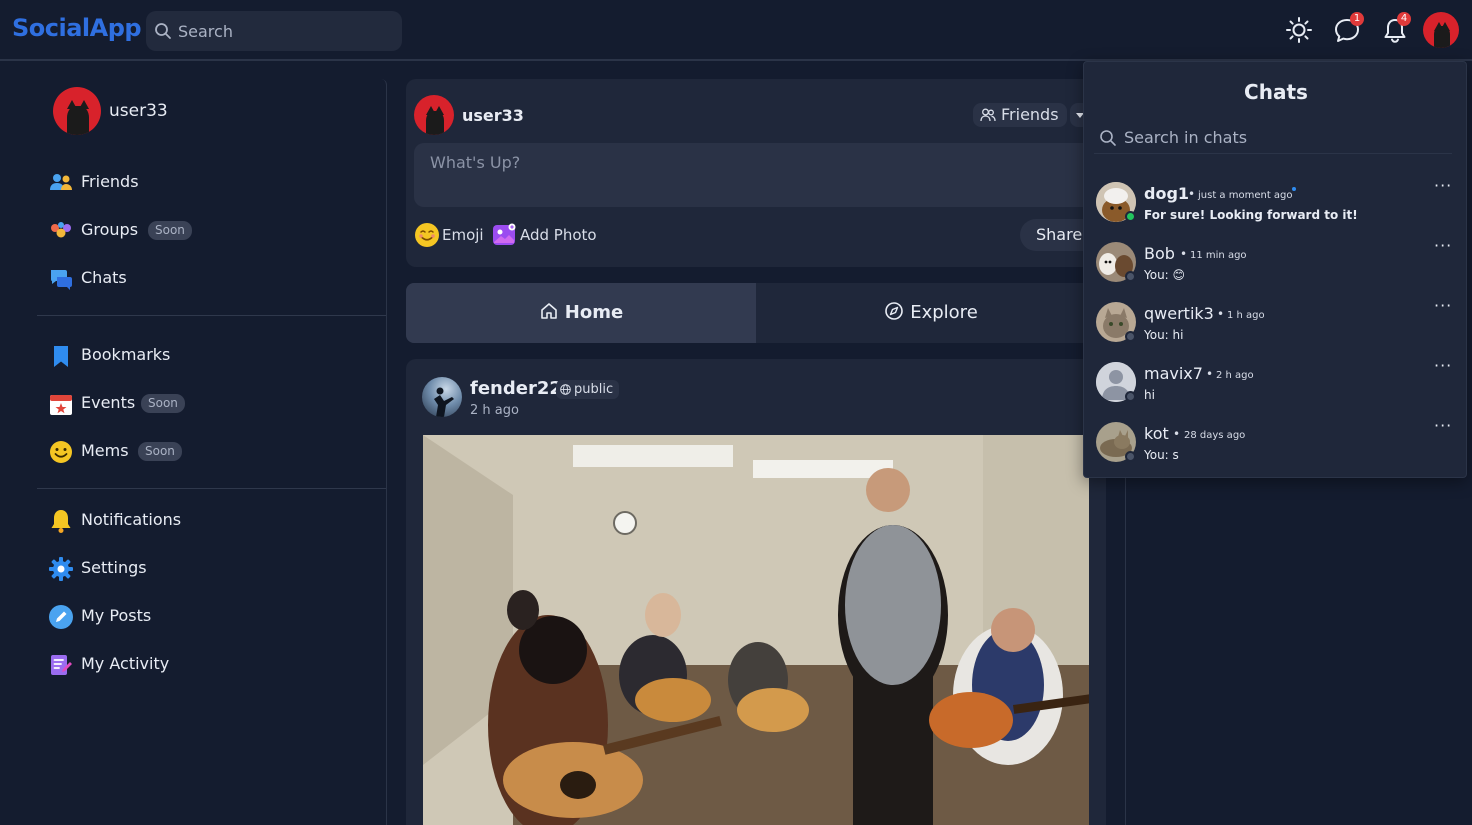  What do you see at coordinates (1298, 651) in the screenshot?
I see `right-column` at bounding box center [1298, 651].